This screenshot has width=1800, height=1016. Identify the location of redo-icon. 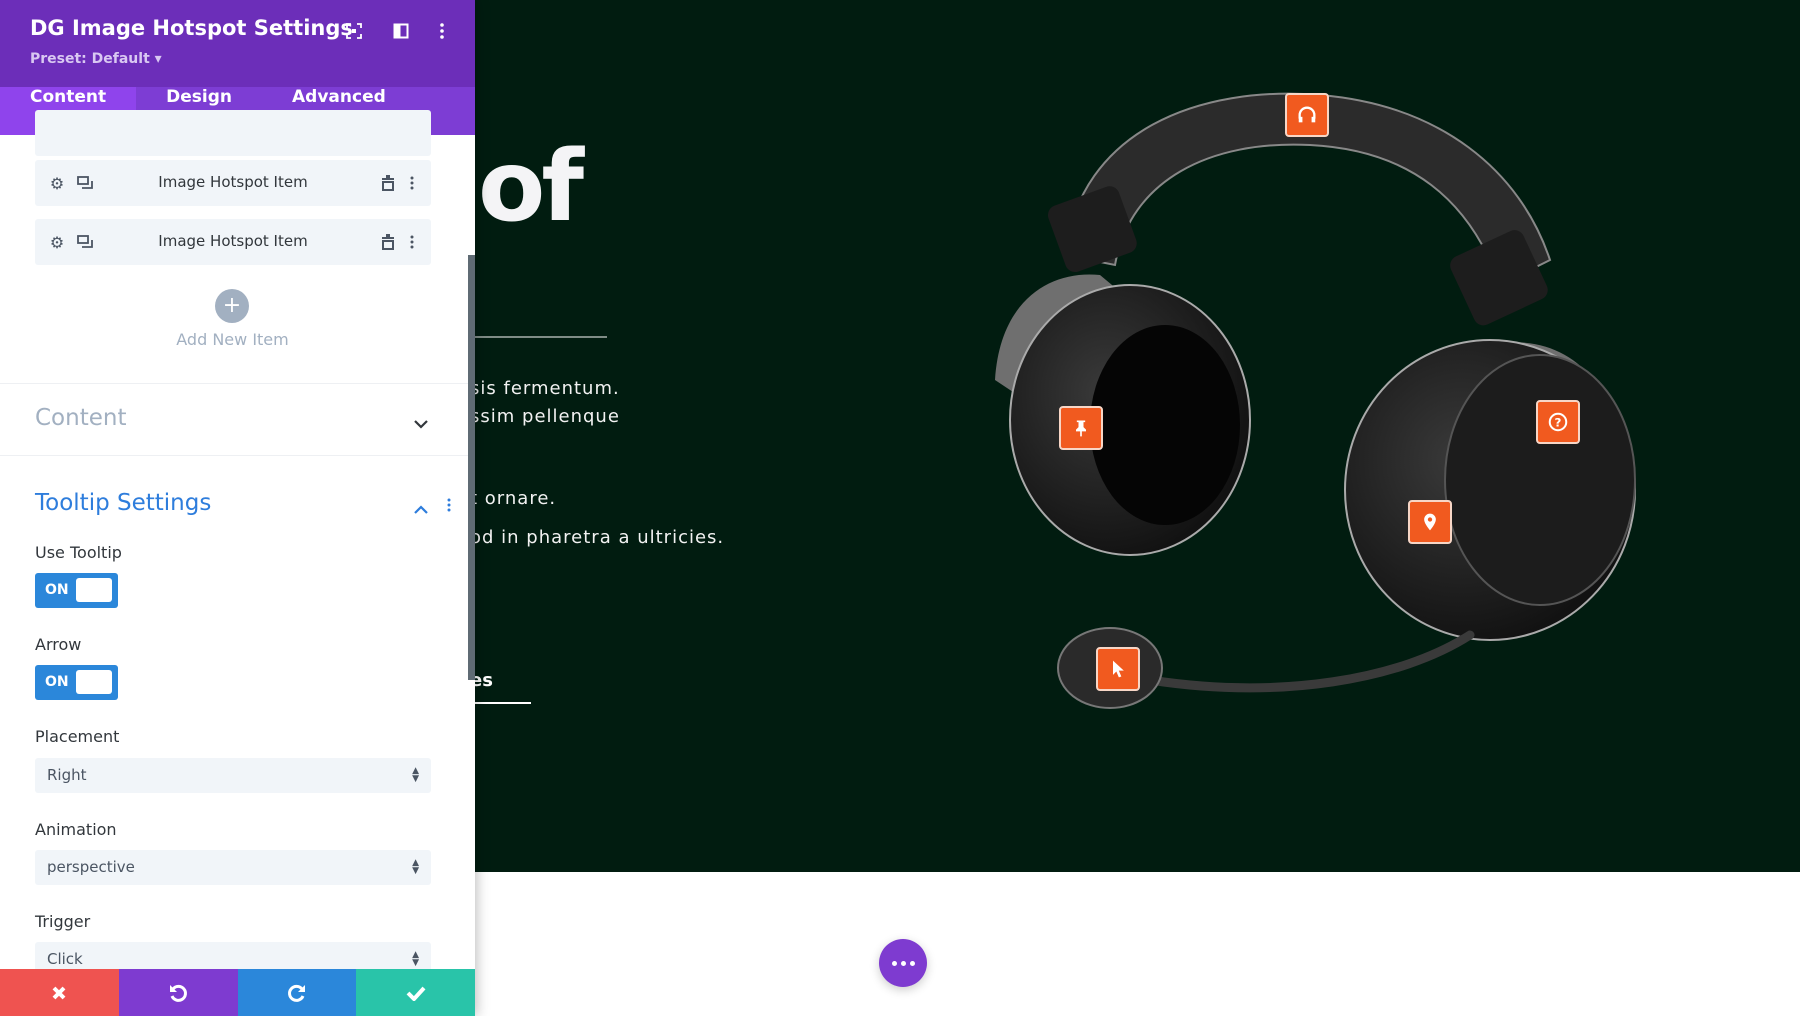
(296, 993).